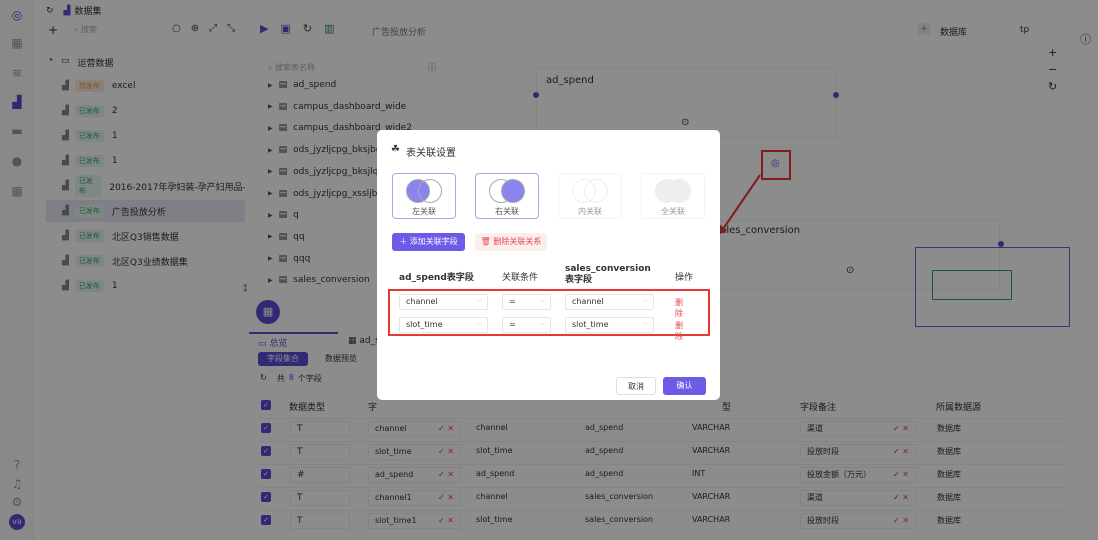 The image size is (1098, 540). Describe the element at coordinates (517, 241) in the screenshot. I see `delete-relation-label: 删除关联关系` at that location.